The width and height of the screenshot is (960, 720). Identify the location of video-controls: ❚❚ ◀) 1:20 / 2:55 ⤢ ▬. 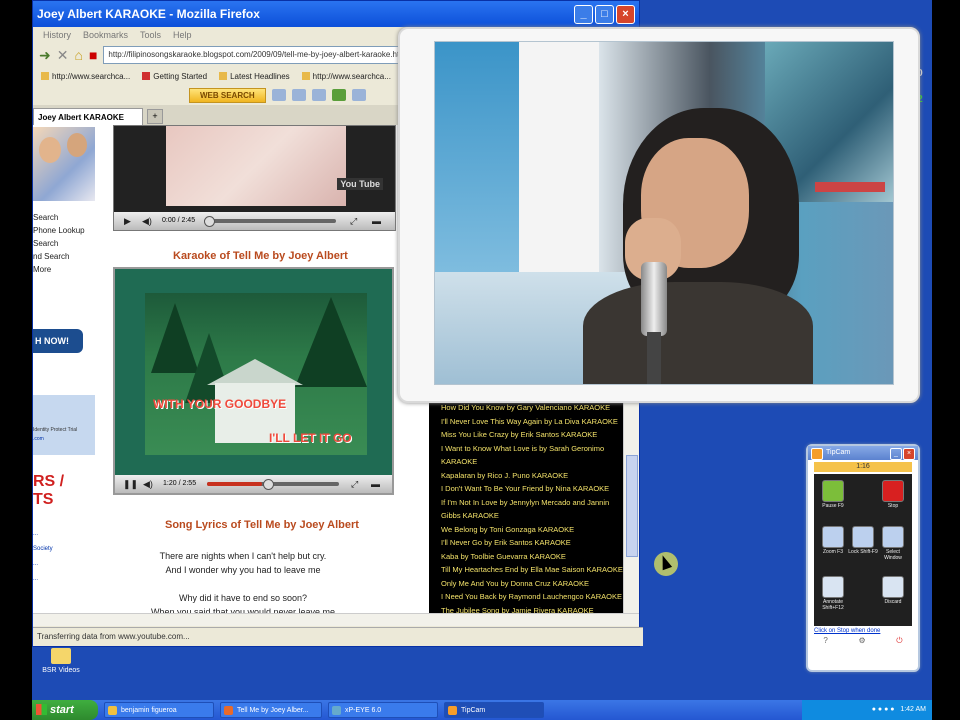
(253, 484).